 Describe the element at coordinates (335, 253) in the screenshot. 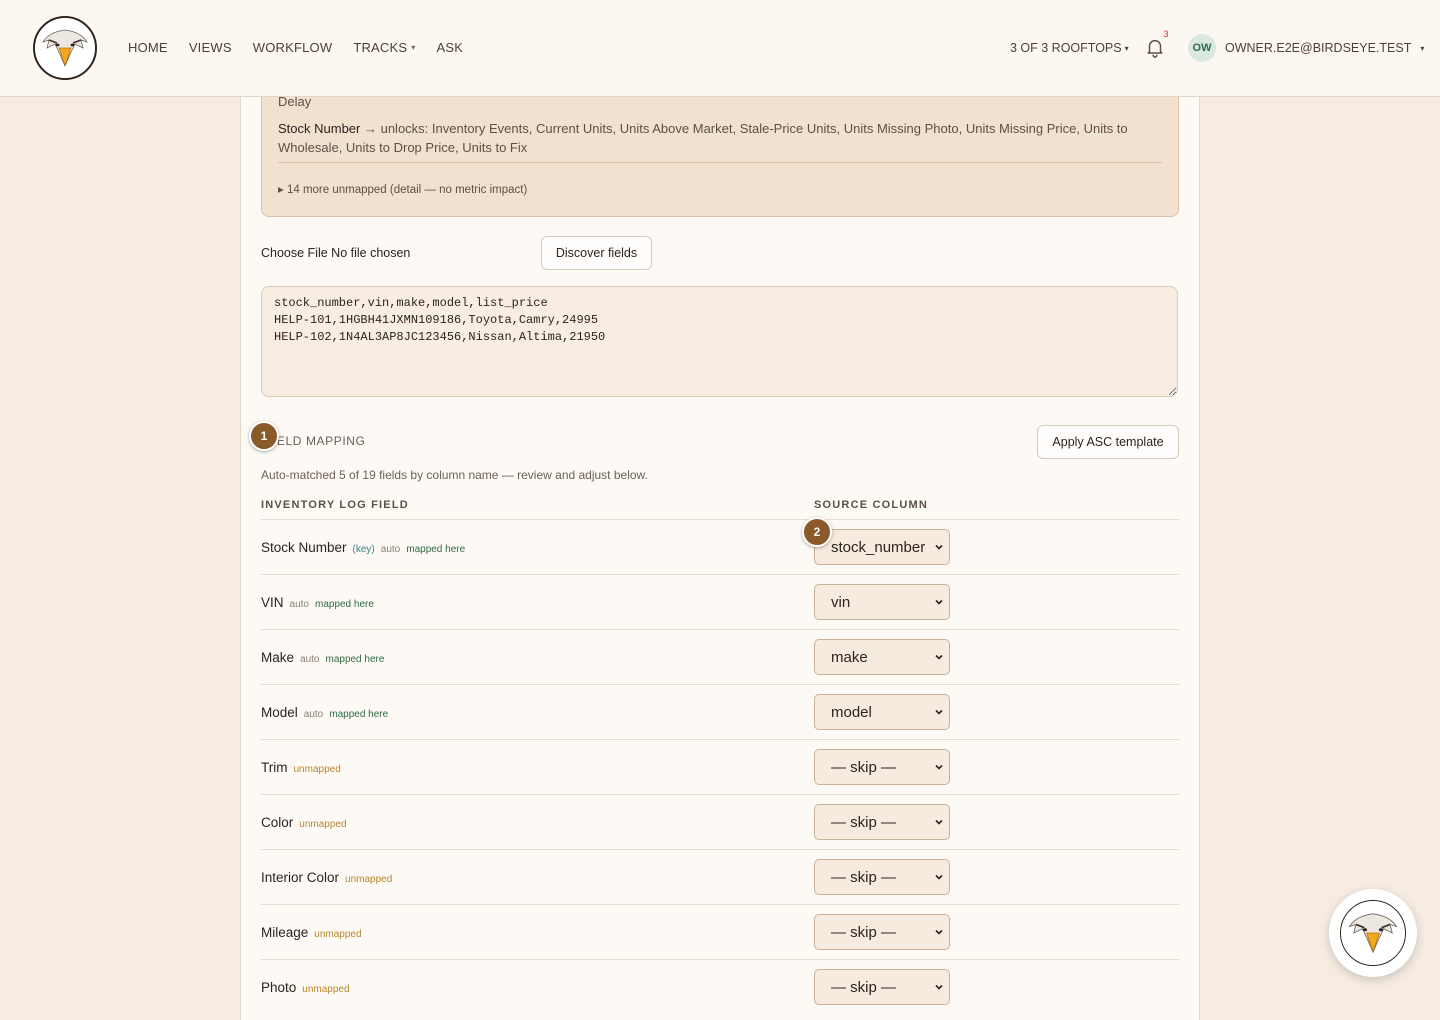

I see `choose-file-input: Choose File No file chosen` at that location.